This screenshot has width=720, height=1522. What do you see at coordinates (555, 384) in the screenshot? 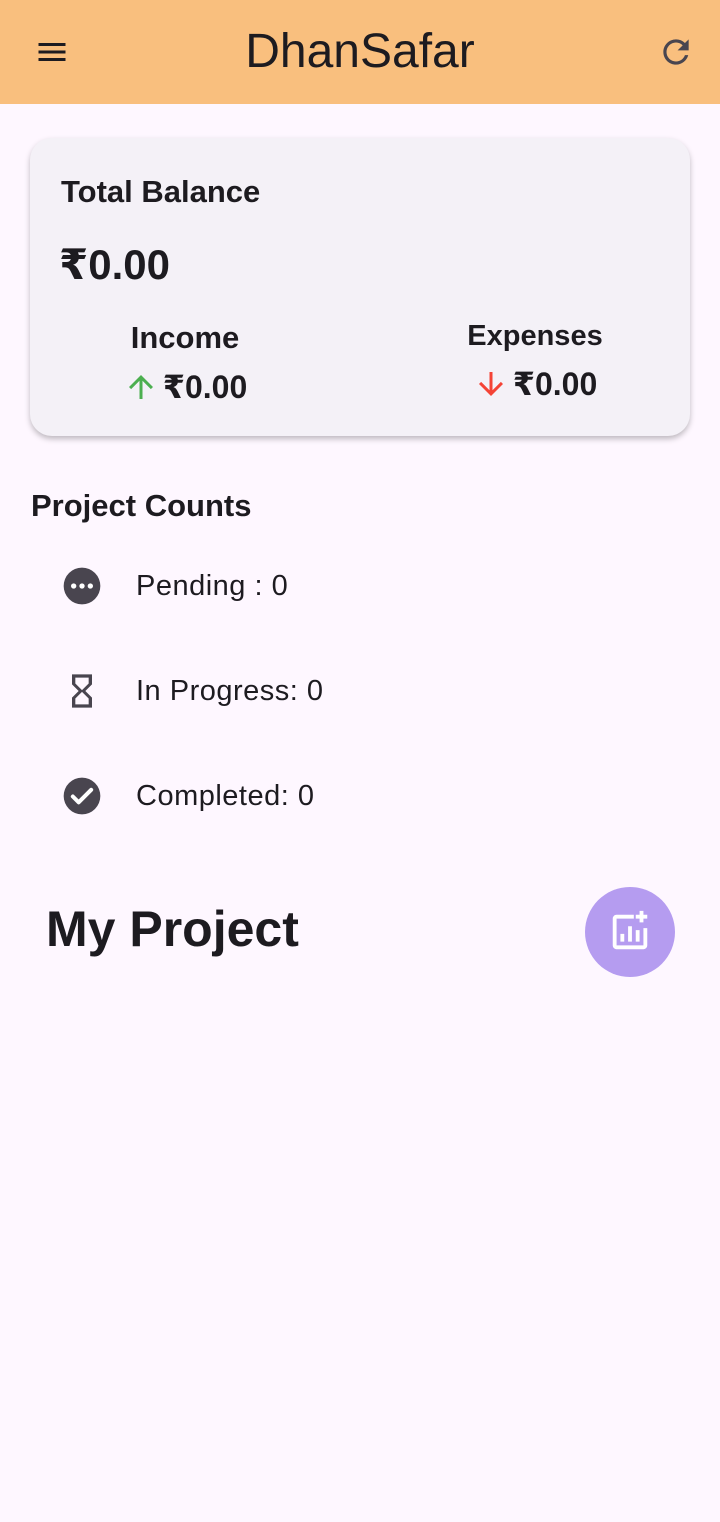
I see `expenses-amount: ₹0.00` at bounding box center [555, 384].